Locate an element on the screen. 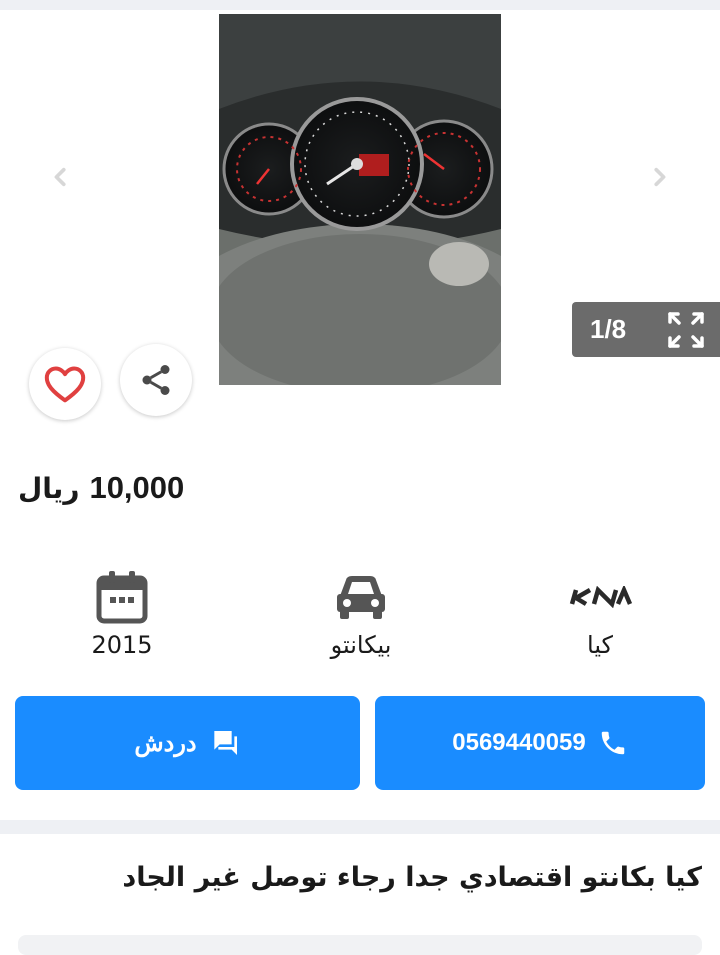 The image size is (720, 955). image-counter: 1/8 is located at coordinates (608, 329).